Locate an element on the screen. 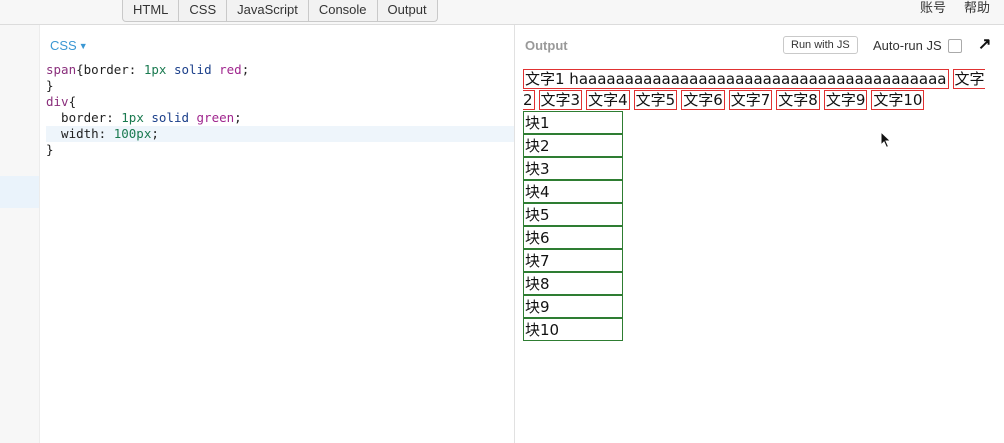 The image size is (1004, 443). tab-css: CSS is located at coordinates (203, 10).